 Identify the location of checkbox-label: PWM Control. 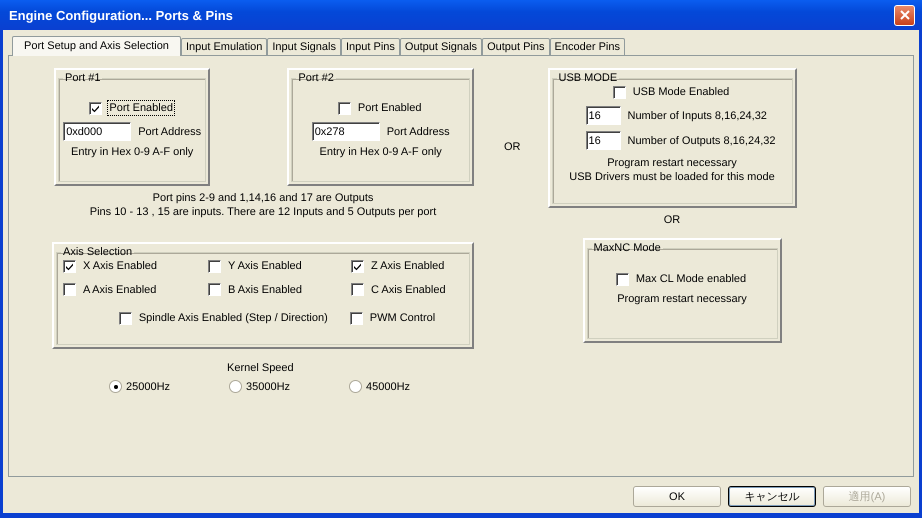
(403, 318).